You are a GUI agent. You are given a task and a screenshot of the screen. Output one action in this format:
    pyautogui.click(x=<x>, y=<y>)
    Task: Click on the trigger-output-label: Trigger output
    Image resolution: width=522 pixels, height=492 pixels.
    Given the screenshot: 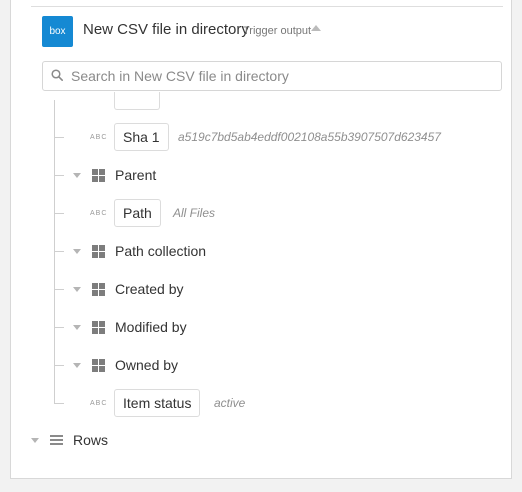 What is the action you would take?
    pyautogui.click(x=277, y=31)
    